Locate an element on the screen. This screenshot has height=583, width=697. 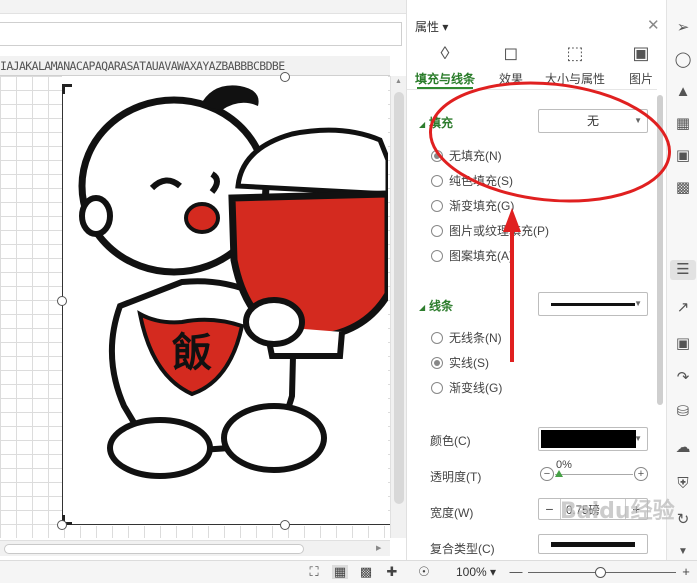
line-section-header: ◢ 线条 is located at coordinates (436, 305).